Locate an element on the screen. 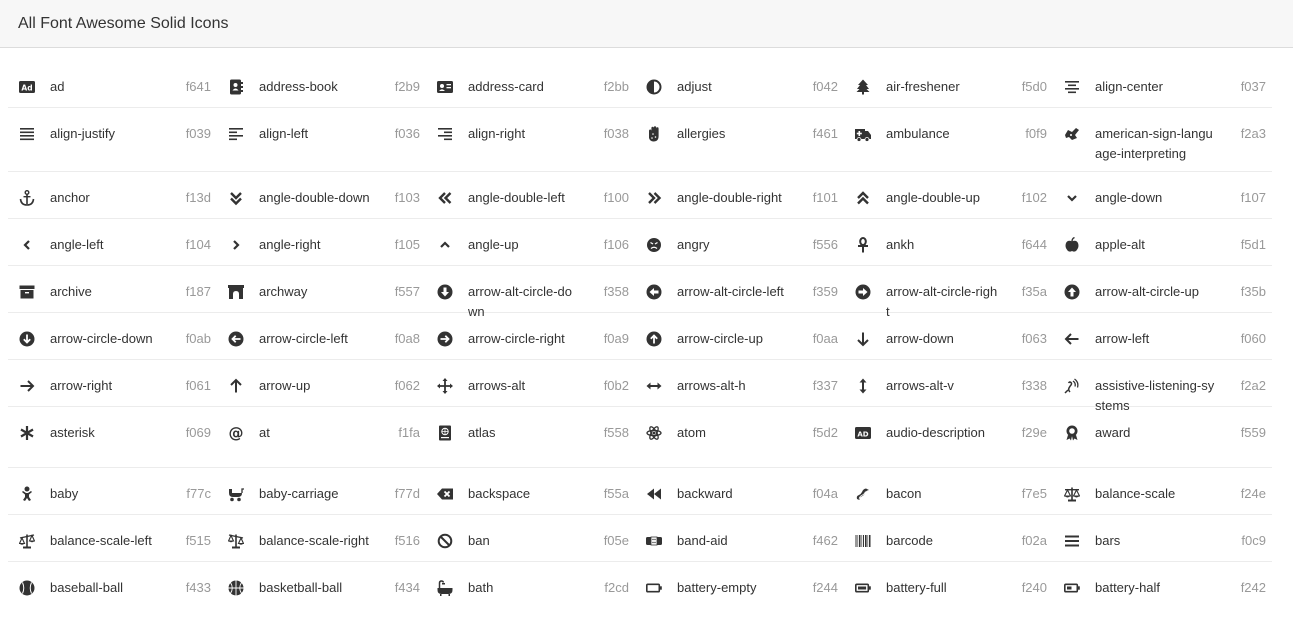  icon-unicode: f515 is located at coordinates (198, 540).